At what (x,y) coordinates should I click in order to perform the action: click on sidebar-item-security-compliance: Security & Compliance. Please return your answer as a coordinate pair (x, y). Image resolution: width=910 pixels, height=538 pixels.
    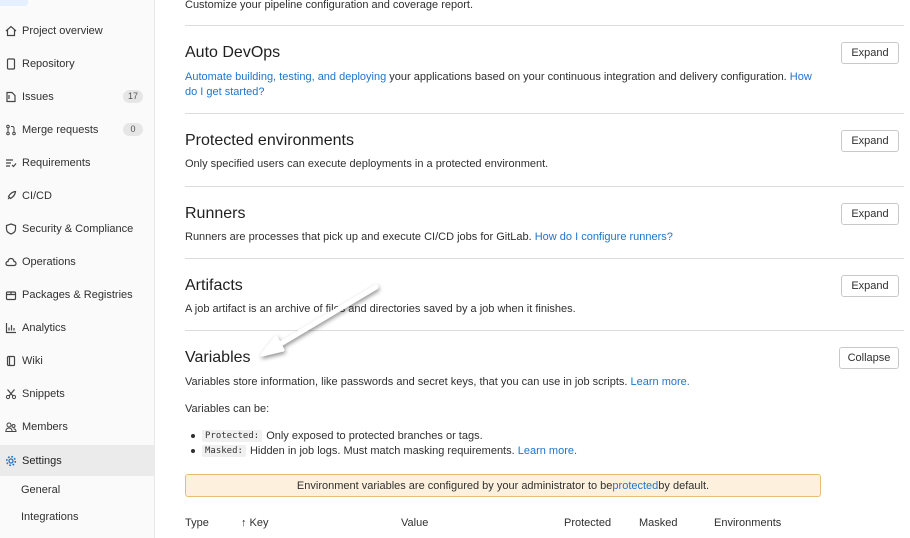
    Looking at the image, I should click on (77, 229).